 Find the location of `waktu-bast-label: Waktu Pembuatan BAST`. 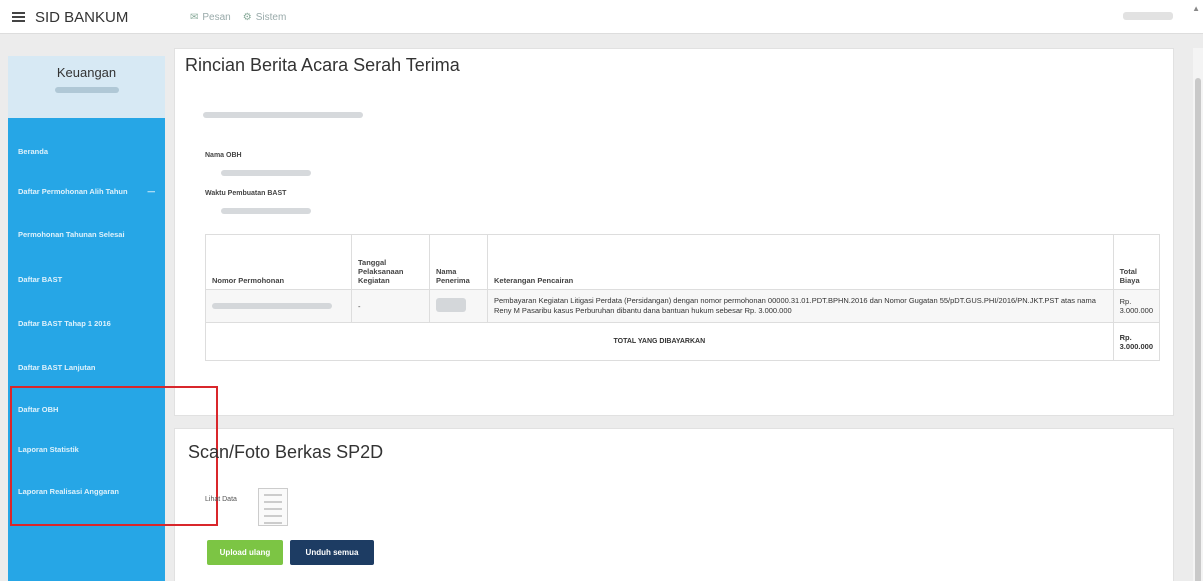

waktu-bast-label: Waktu Pembuatan BAST is located at coordinates (246, 193).